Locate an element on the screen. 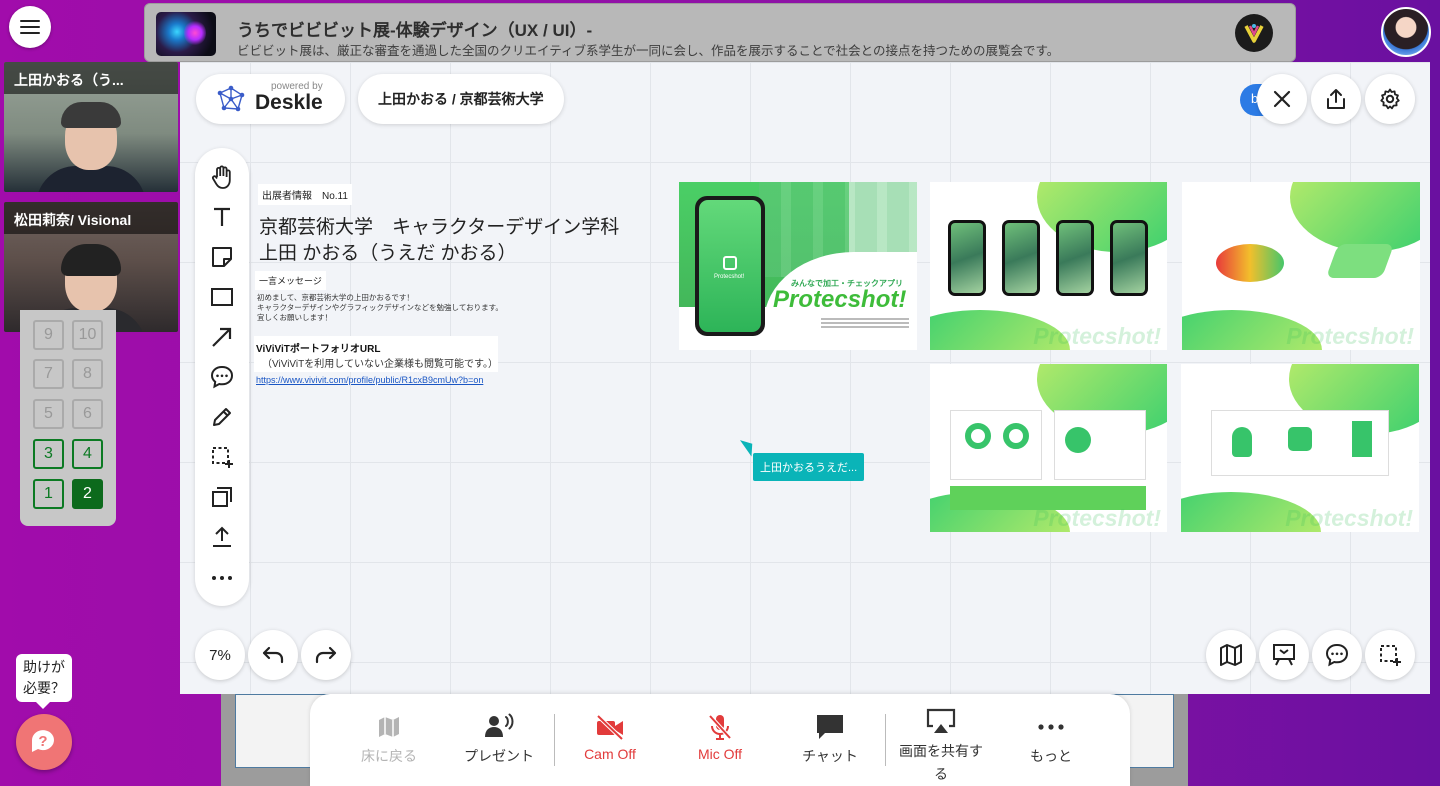  deskle-logo-icon is located at coordinates (231, 98).